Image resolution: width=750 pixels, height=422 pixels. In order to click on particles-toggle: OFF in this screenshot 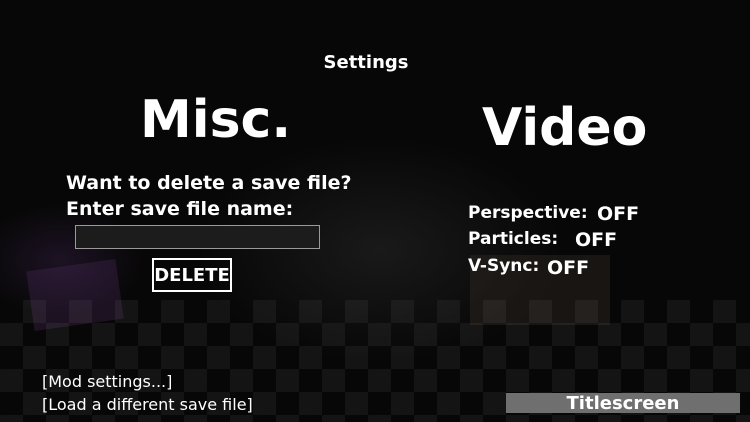, I will do `click(596, 240)`.